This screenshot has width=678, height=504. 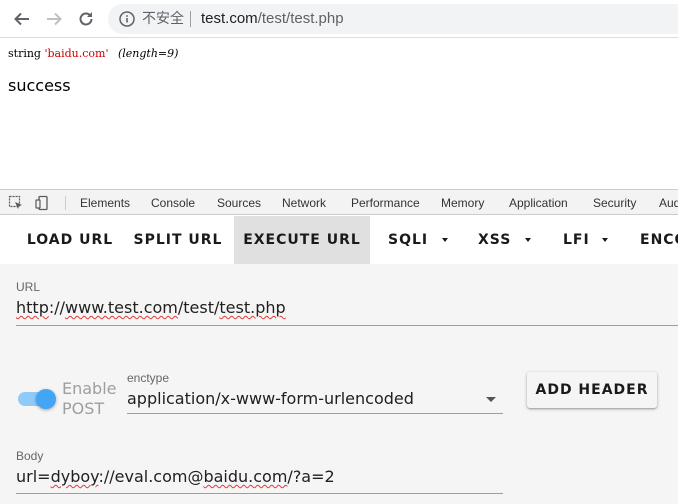 What do you see at coordinates (668, 203) in the screenshot?
I see `tab-audits: Aud` at bounding box center [668, 203].